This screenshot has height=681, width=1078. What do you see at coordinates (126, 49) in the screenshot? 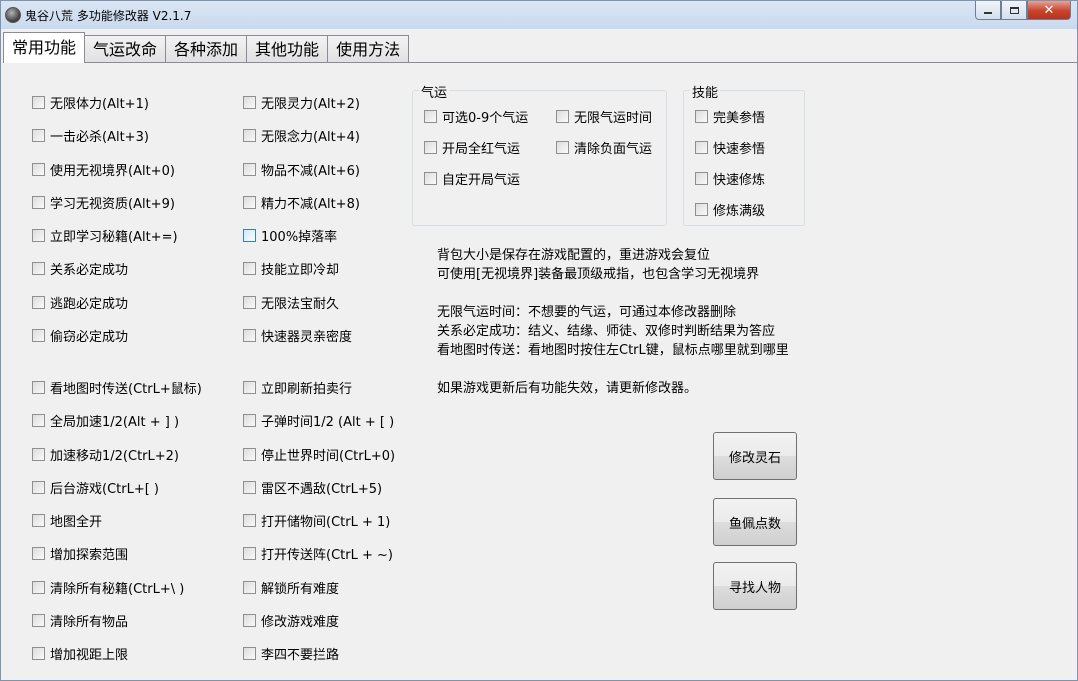
I see `tab-fortune: 气运改命` at bounding box center [126, 49].